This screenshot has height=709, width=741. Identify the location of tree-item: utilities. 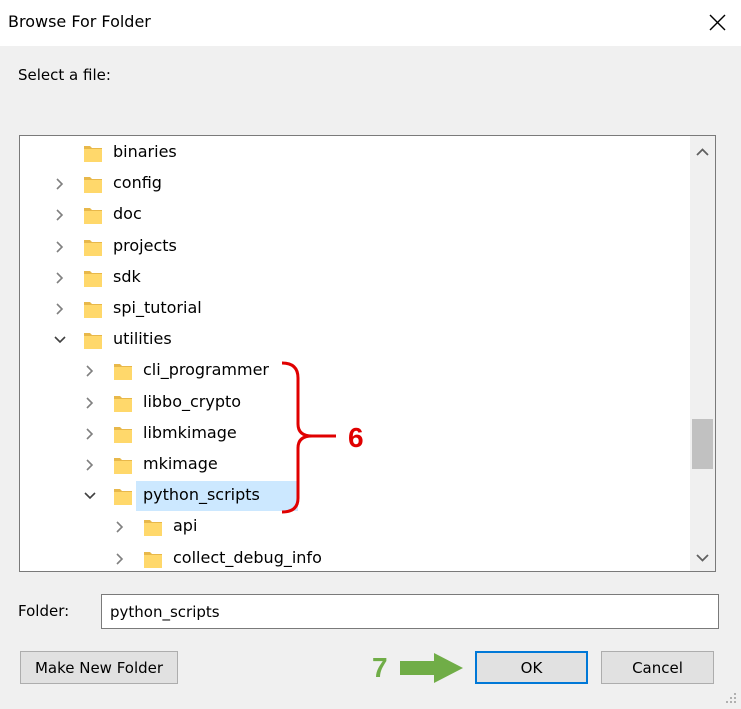
(355, 340).